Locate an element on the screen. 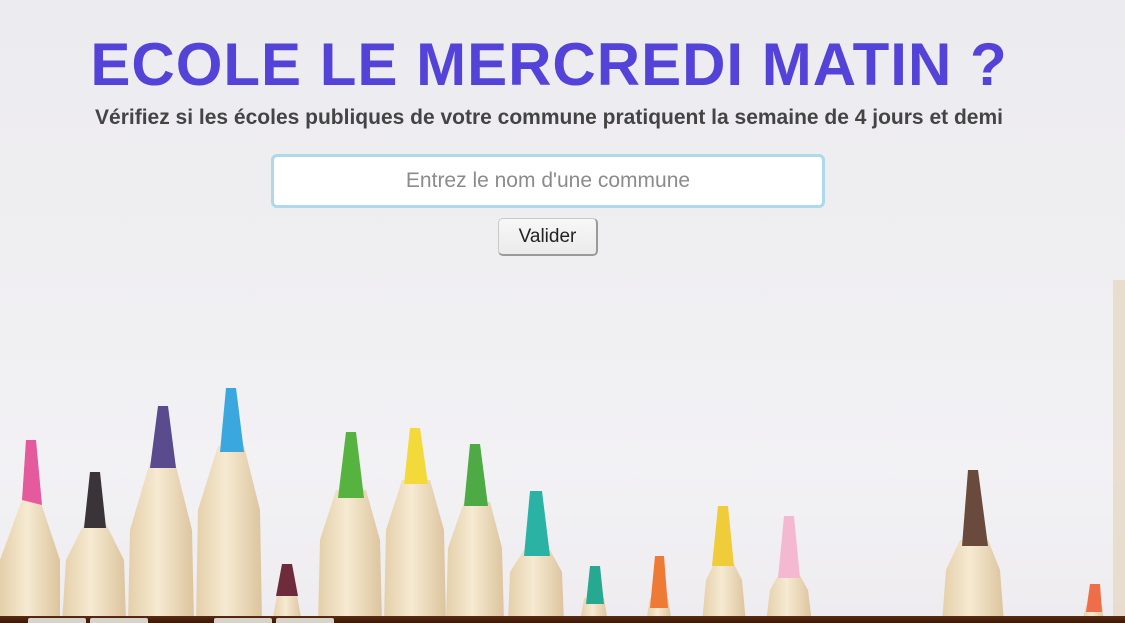  validate-button: Valider is located at coordinates (548, 237).